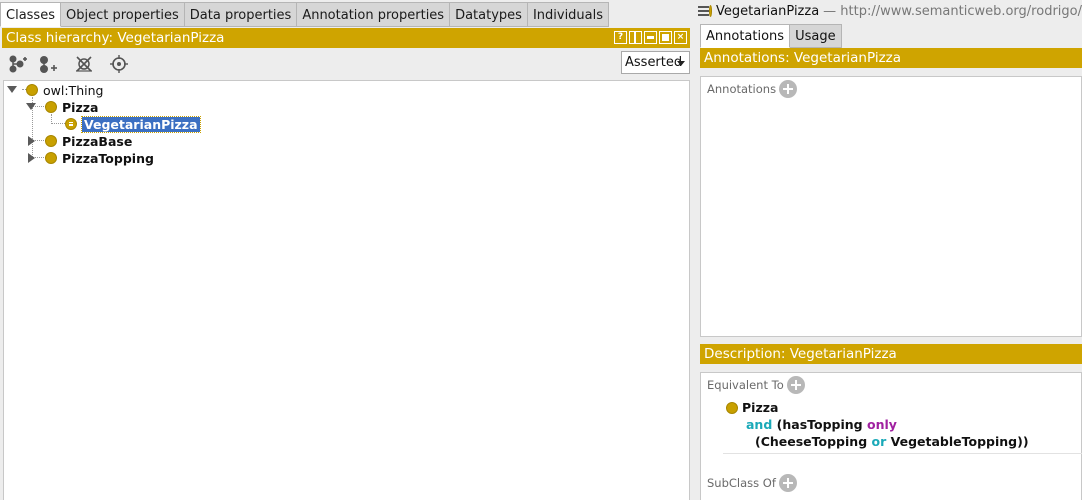 The height and width of the screenshot is (500, 1082). Describe the element at coordinates (73, 90) in the screenshot. I see `tree-node-label: owl:Thing` at that location.